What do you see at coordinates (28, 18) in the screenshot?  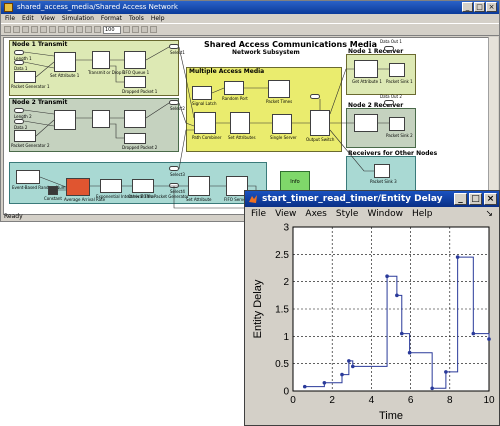 I see `sim-menu-edit: Edit` at bounding box center [28, 18].